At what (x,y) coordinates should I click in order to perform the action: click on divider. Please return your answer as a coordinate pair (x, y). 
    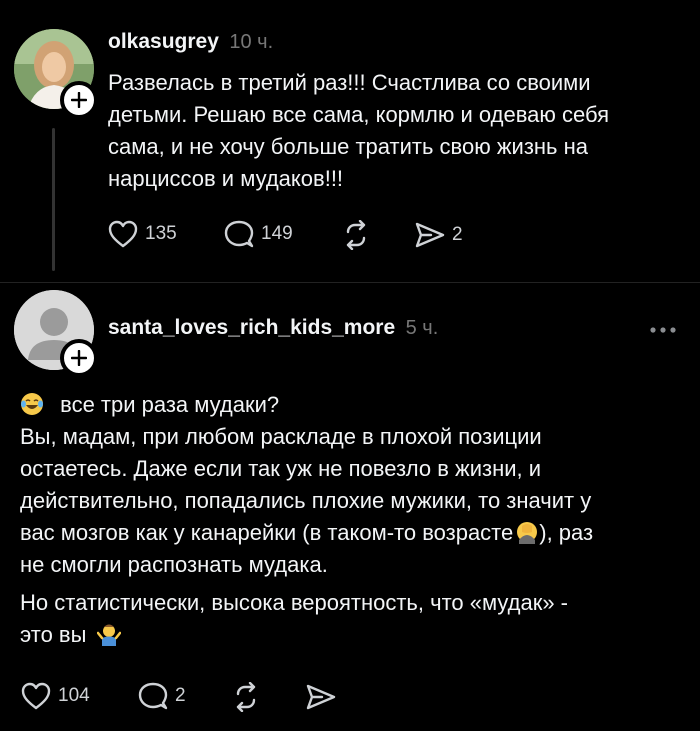
    Looking at the image, I should click on (350, 282).